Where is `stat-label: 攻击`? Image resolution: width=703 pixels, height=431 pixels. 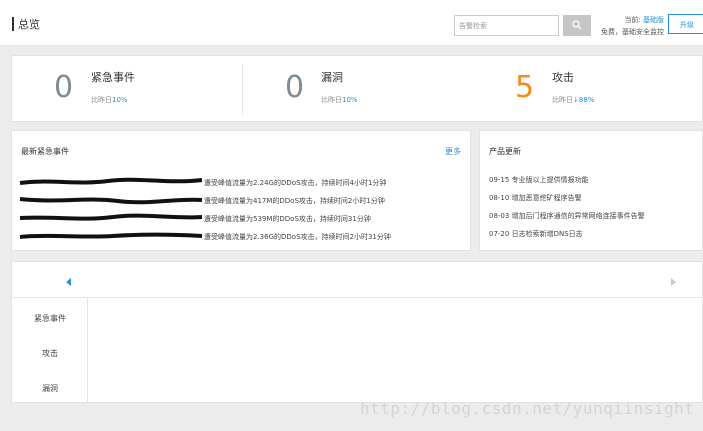 stat-label: 攻击 is located at coordinates (563, 77).